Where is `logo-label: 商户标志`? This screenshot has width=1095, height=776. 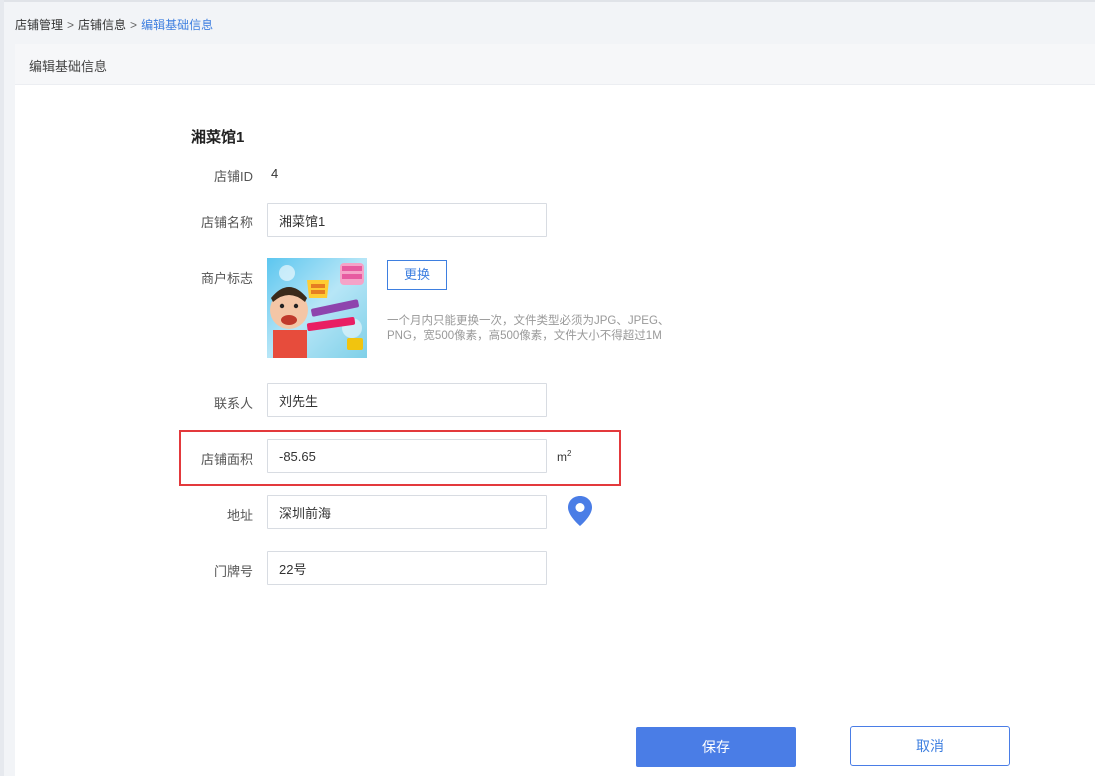
logo-label: 商户标志 is located at coordinates (226, 278).